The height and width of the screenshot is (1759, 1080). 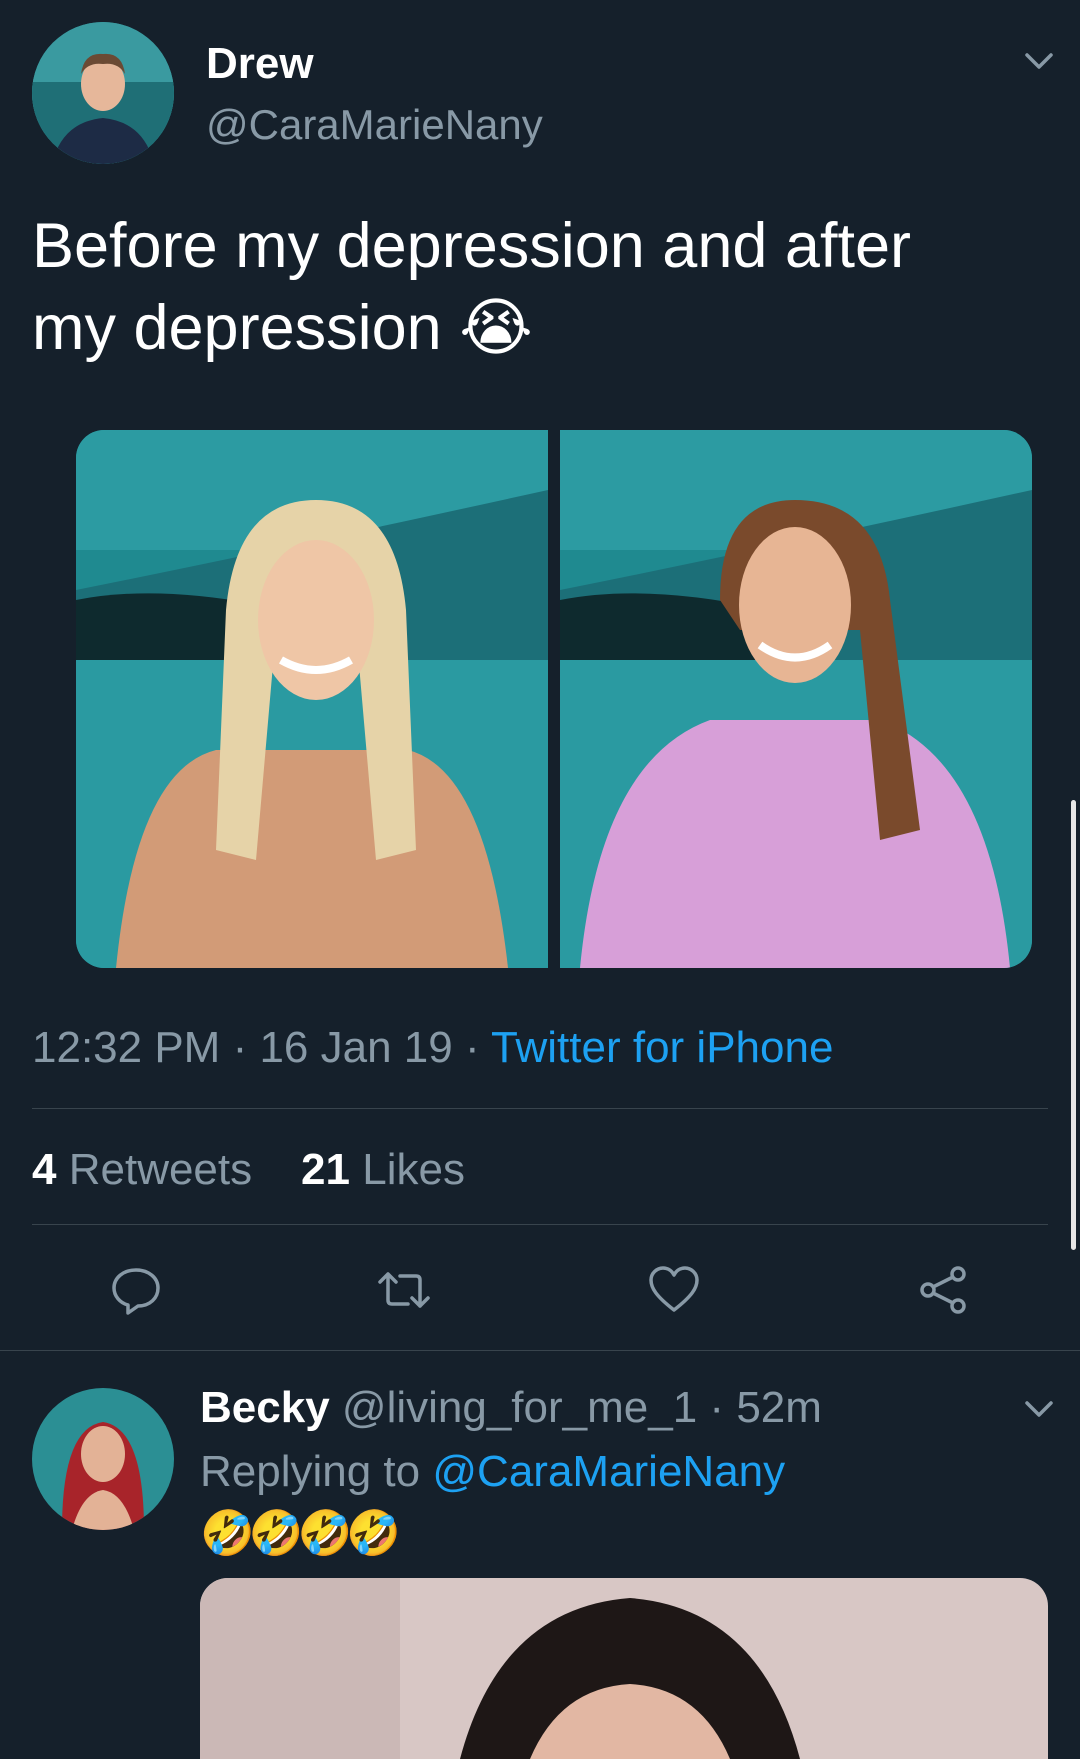 I want to click on reply-header: Becky @living_for_me_1 · 52m, so click(x=511, y=1408).